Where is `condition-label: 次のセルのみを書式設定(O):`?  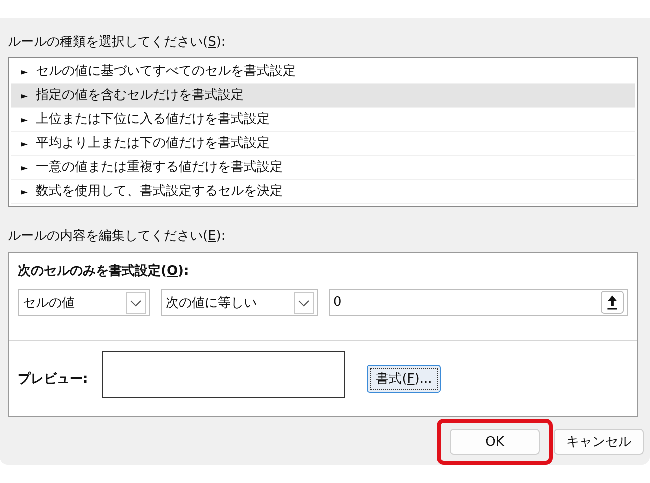 condition-label: 次のセルのみを書式設定(O): is located at coordinates (104, 272).